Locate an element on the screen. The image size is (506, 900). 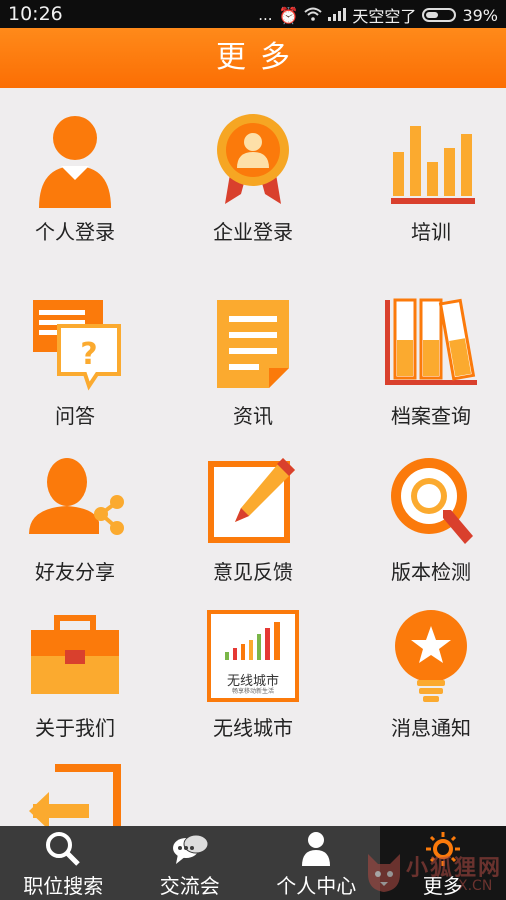
status-right: ... ⏰ 天空空了 39% is located at coordinates (378, 15).